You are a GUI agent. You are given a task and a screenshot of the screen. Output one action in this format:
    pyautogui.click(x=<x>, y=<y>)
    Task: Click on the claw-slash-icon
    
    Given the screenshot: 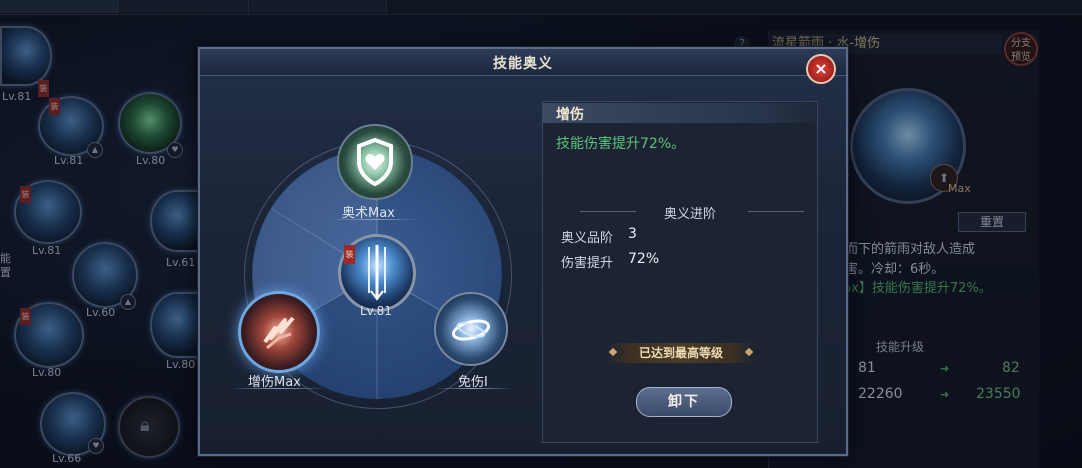 What is the action you would take?
    pyautogui.click(x=279, y=333)
    